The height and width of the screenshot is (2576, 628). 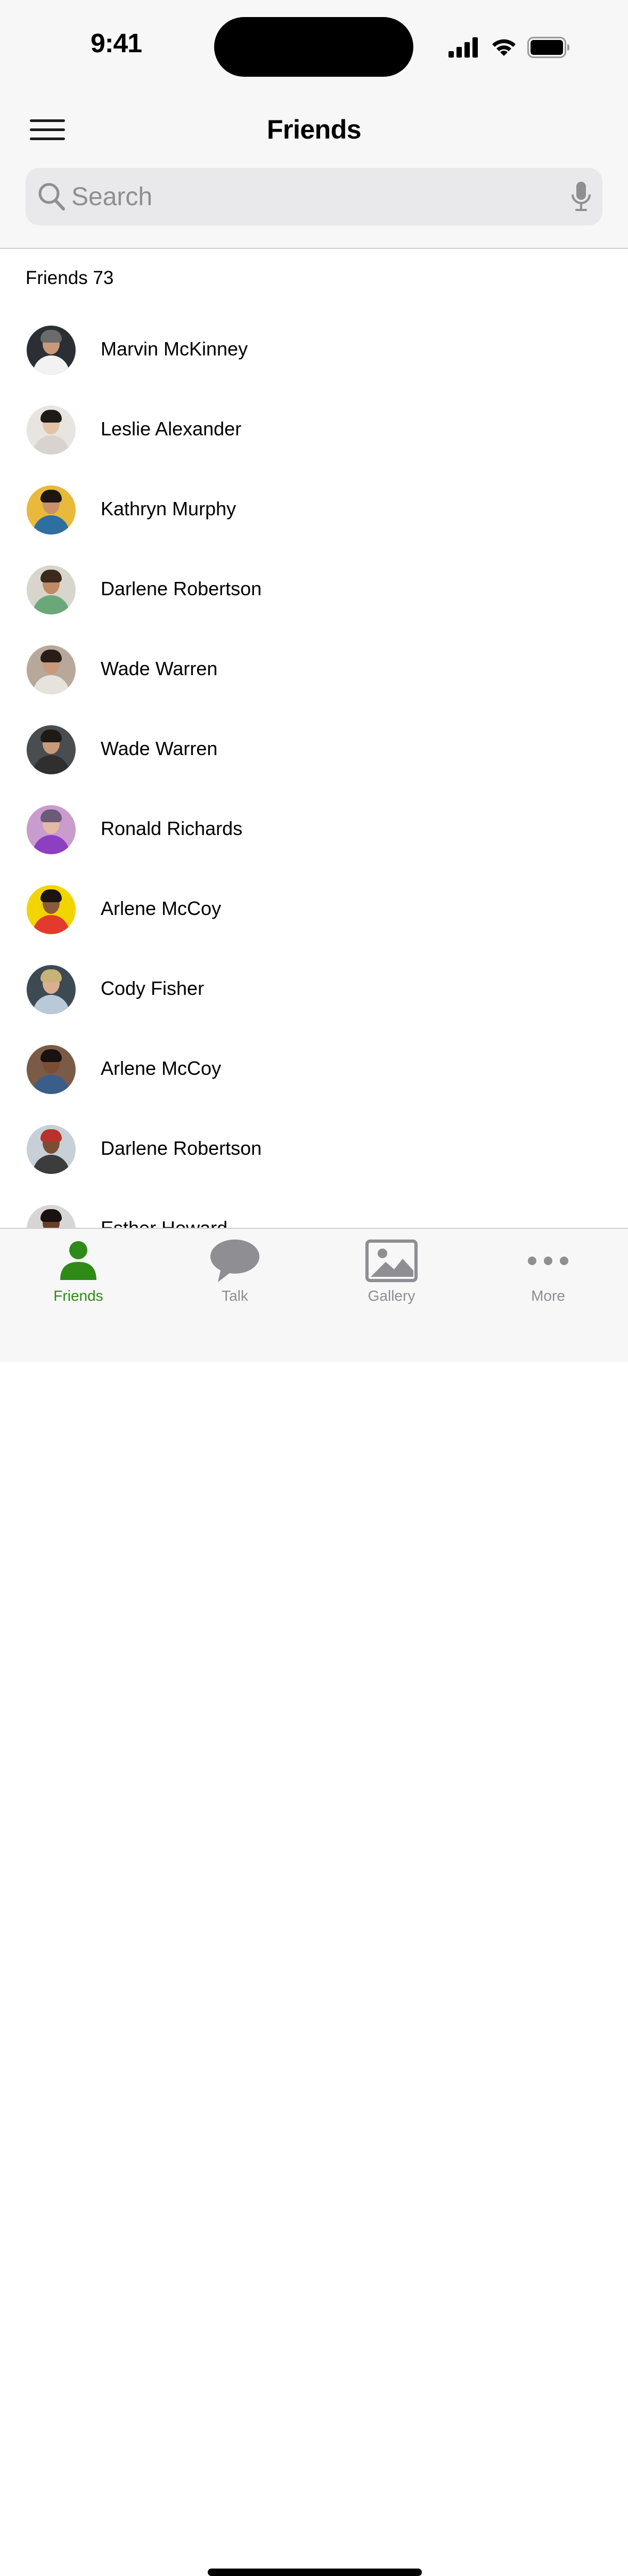 I want to click on search-input, so click(x=311, y=196).